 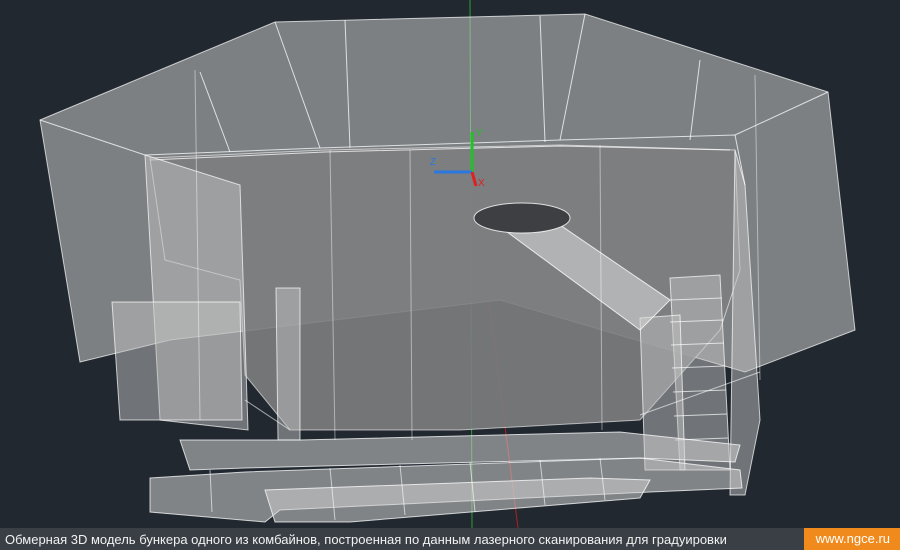 I want to click on svg-text: Z, so click(x=433, y=162).